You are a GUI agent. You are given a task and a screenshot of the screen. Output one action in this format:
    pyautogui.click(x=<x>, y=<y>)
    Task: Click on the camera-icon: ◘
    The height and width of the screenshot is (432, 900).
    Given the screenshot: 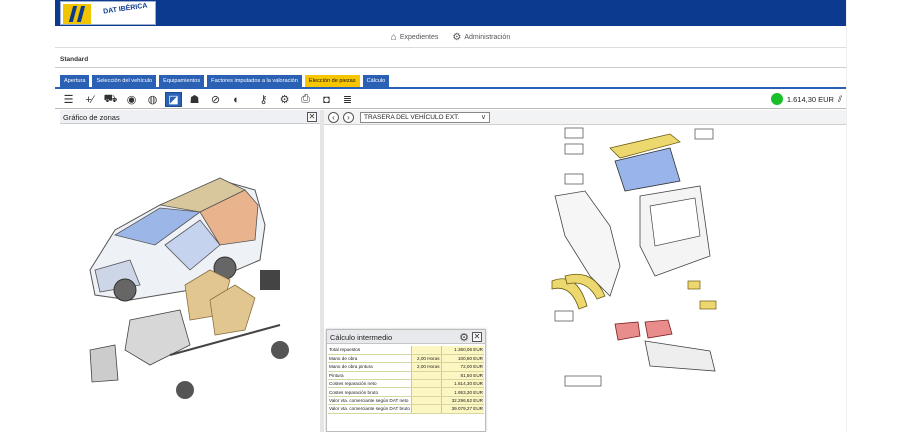 What is the action you would take?
    pyautogui.click(x=326, y=99)
    